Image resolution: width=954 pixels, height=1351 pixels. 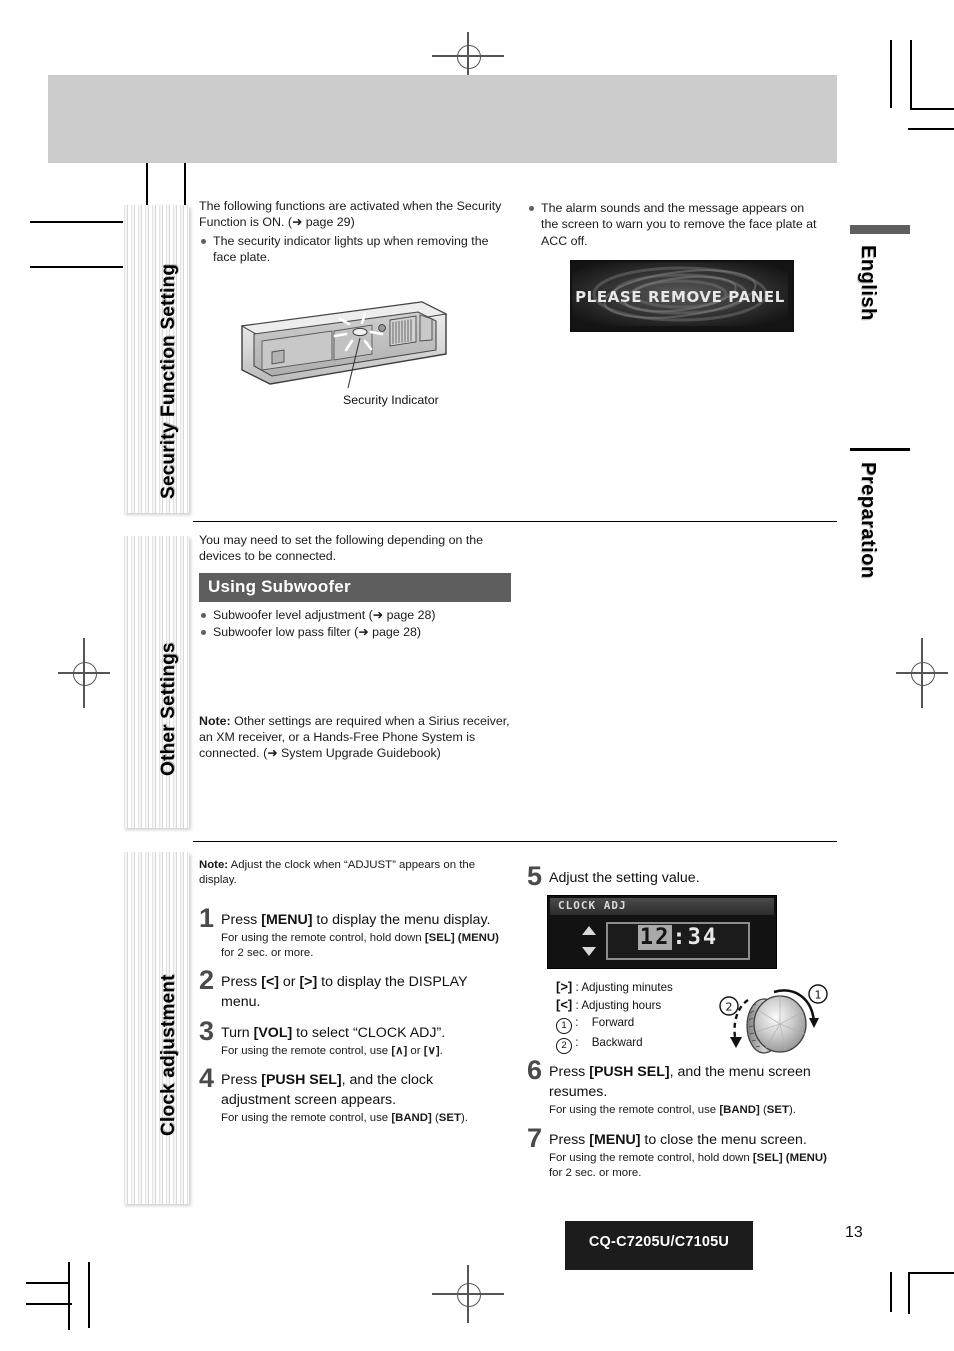 I want to click on step-number: 1, so click(x=207, y=918).